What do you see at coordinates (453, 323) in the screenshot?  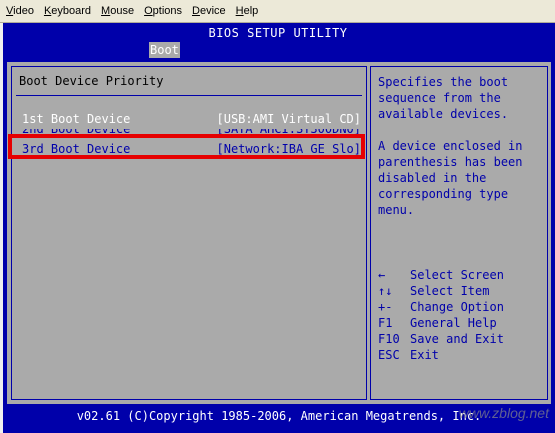 I see `key-desc: General Help` at bounding box center [453, 323].